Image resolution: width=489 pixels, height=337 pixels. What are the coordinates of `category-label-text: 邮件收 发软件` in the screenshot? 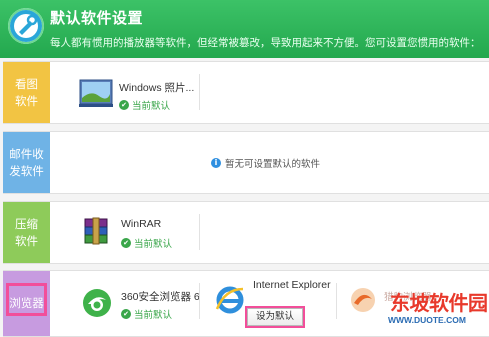 It's located at (26, 162).